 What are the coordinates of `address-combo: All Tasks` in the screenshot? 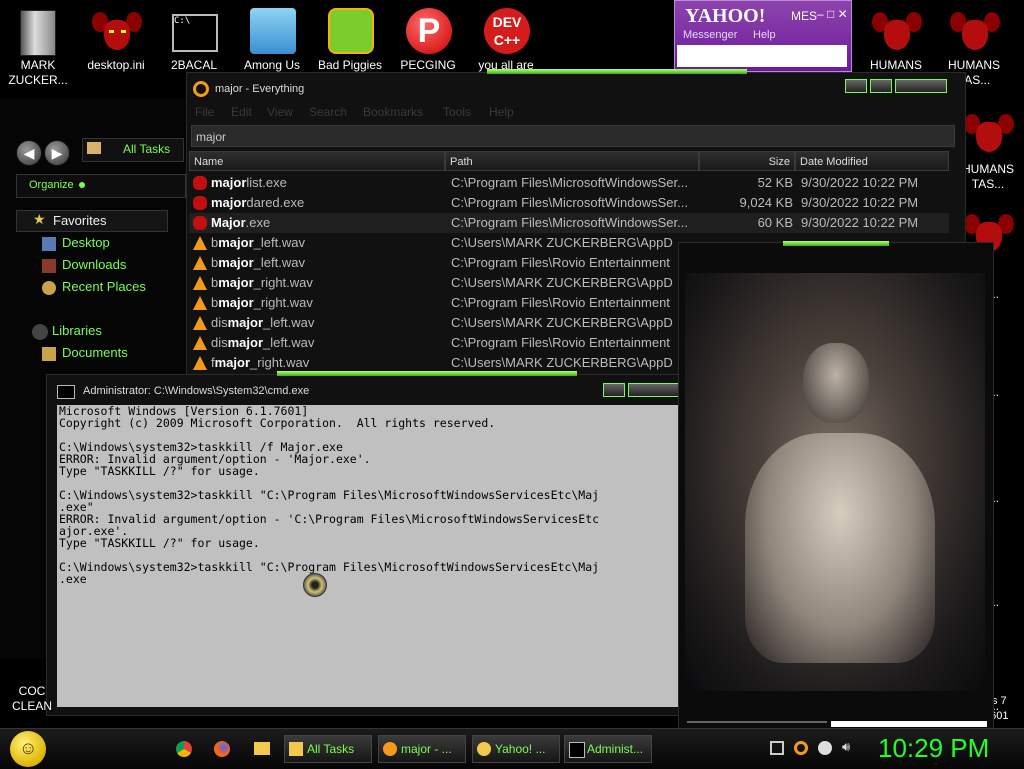 It's located at (133, 150).